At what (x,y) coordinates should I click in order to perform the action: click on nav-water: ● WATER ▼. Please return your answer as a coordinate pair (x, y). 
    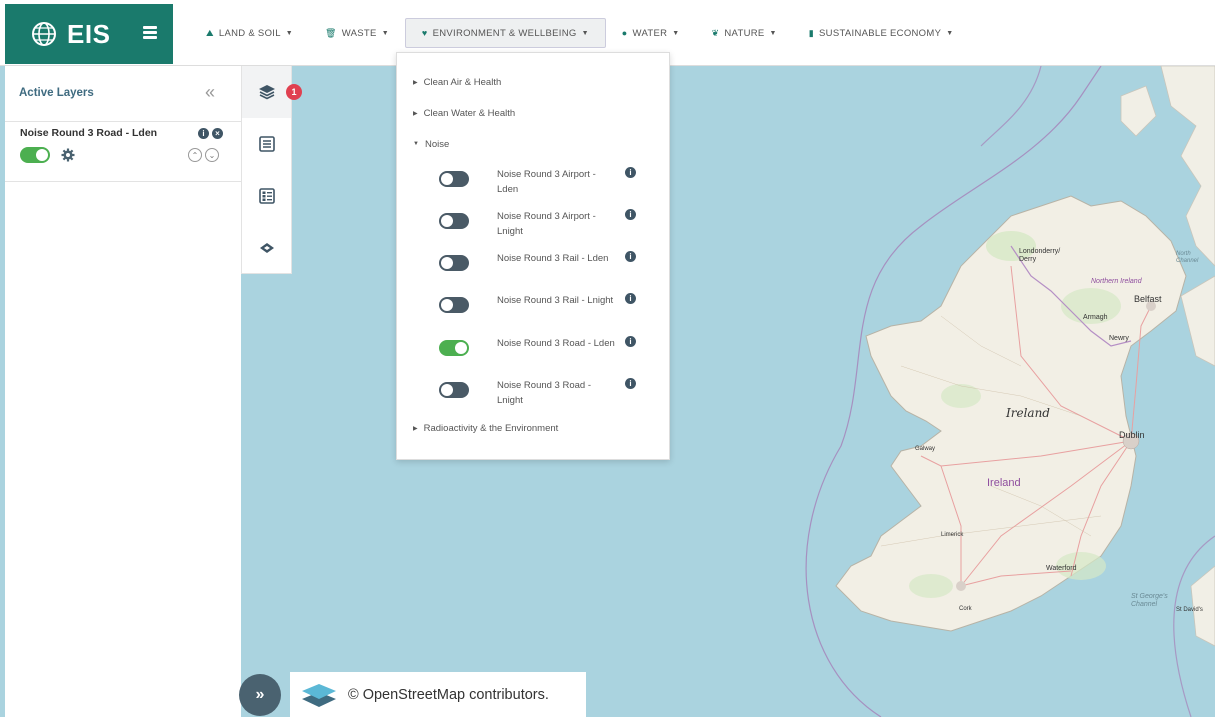
    Looking at the image, I should click on (651, 33).